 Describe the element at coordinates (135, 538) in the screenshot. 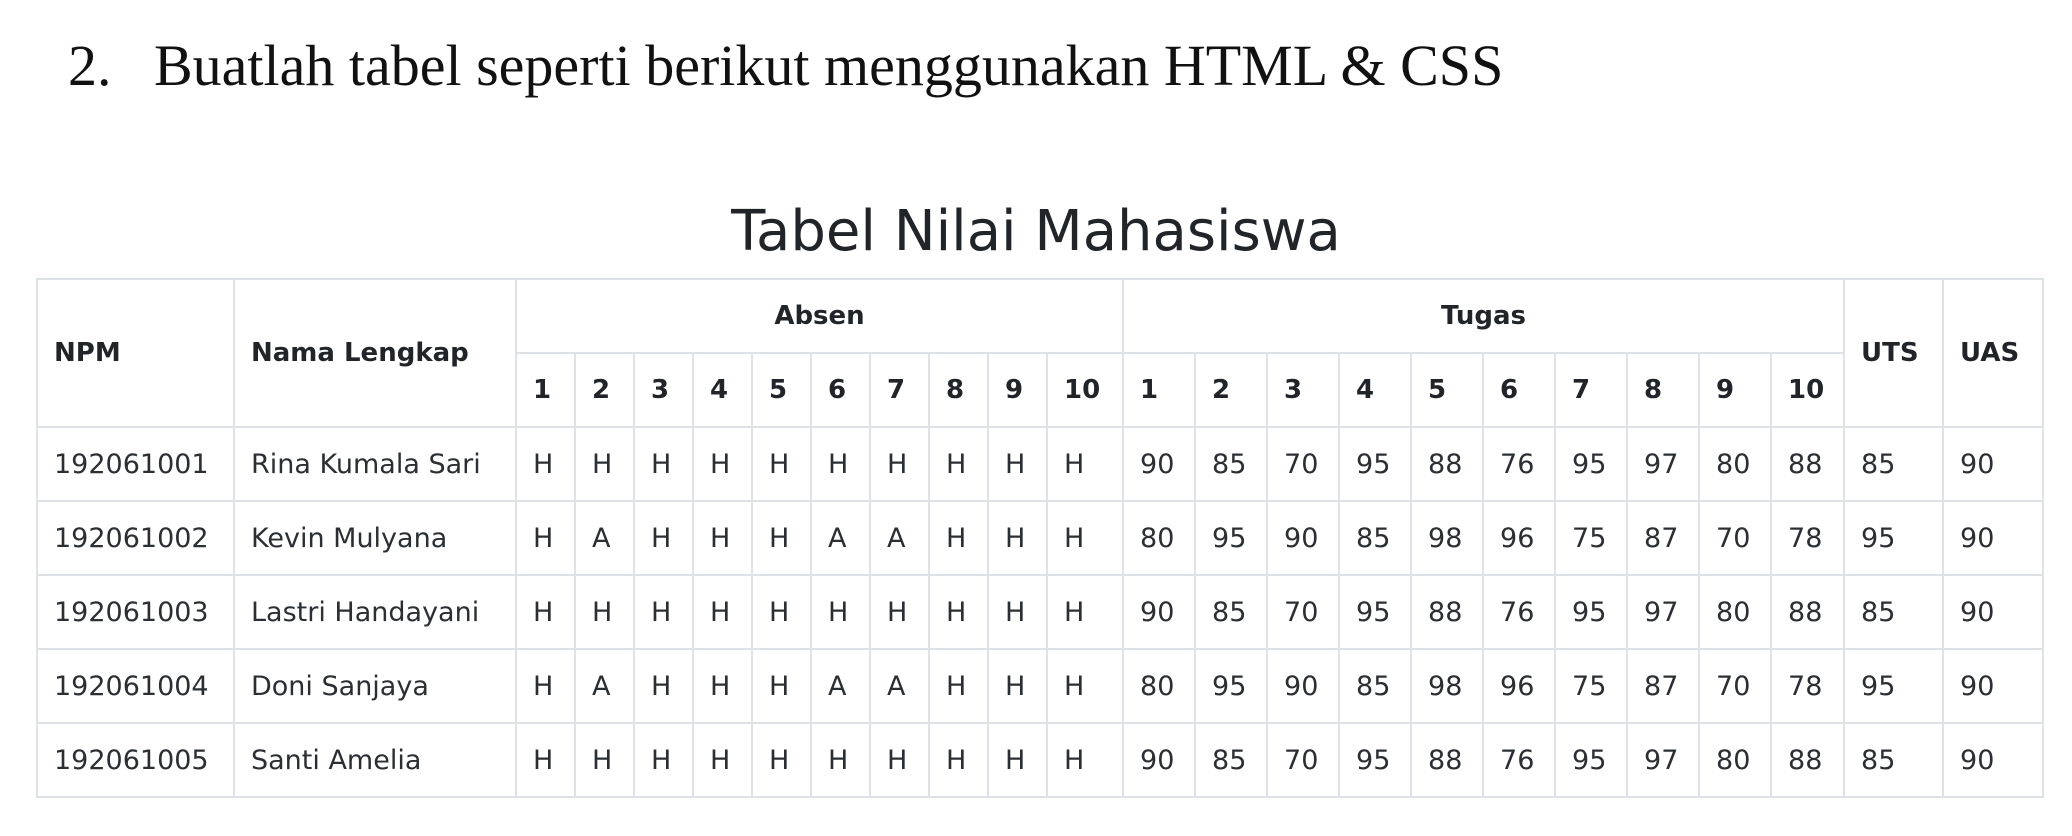

I see `cell-npm: 192061002` at that location.